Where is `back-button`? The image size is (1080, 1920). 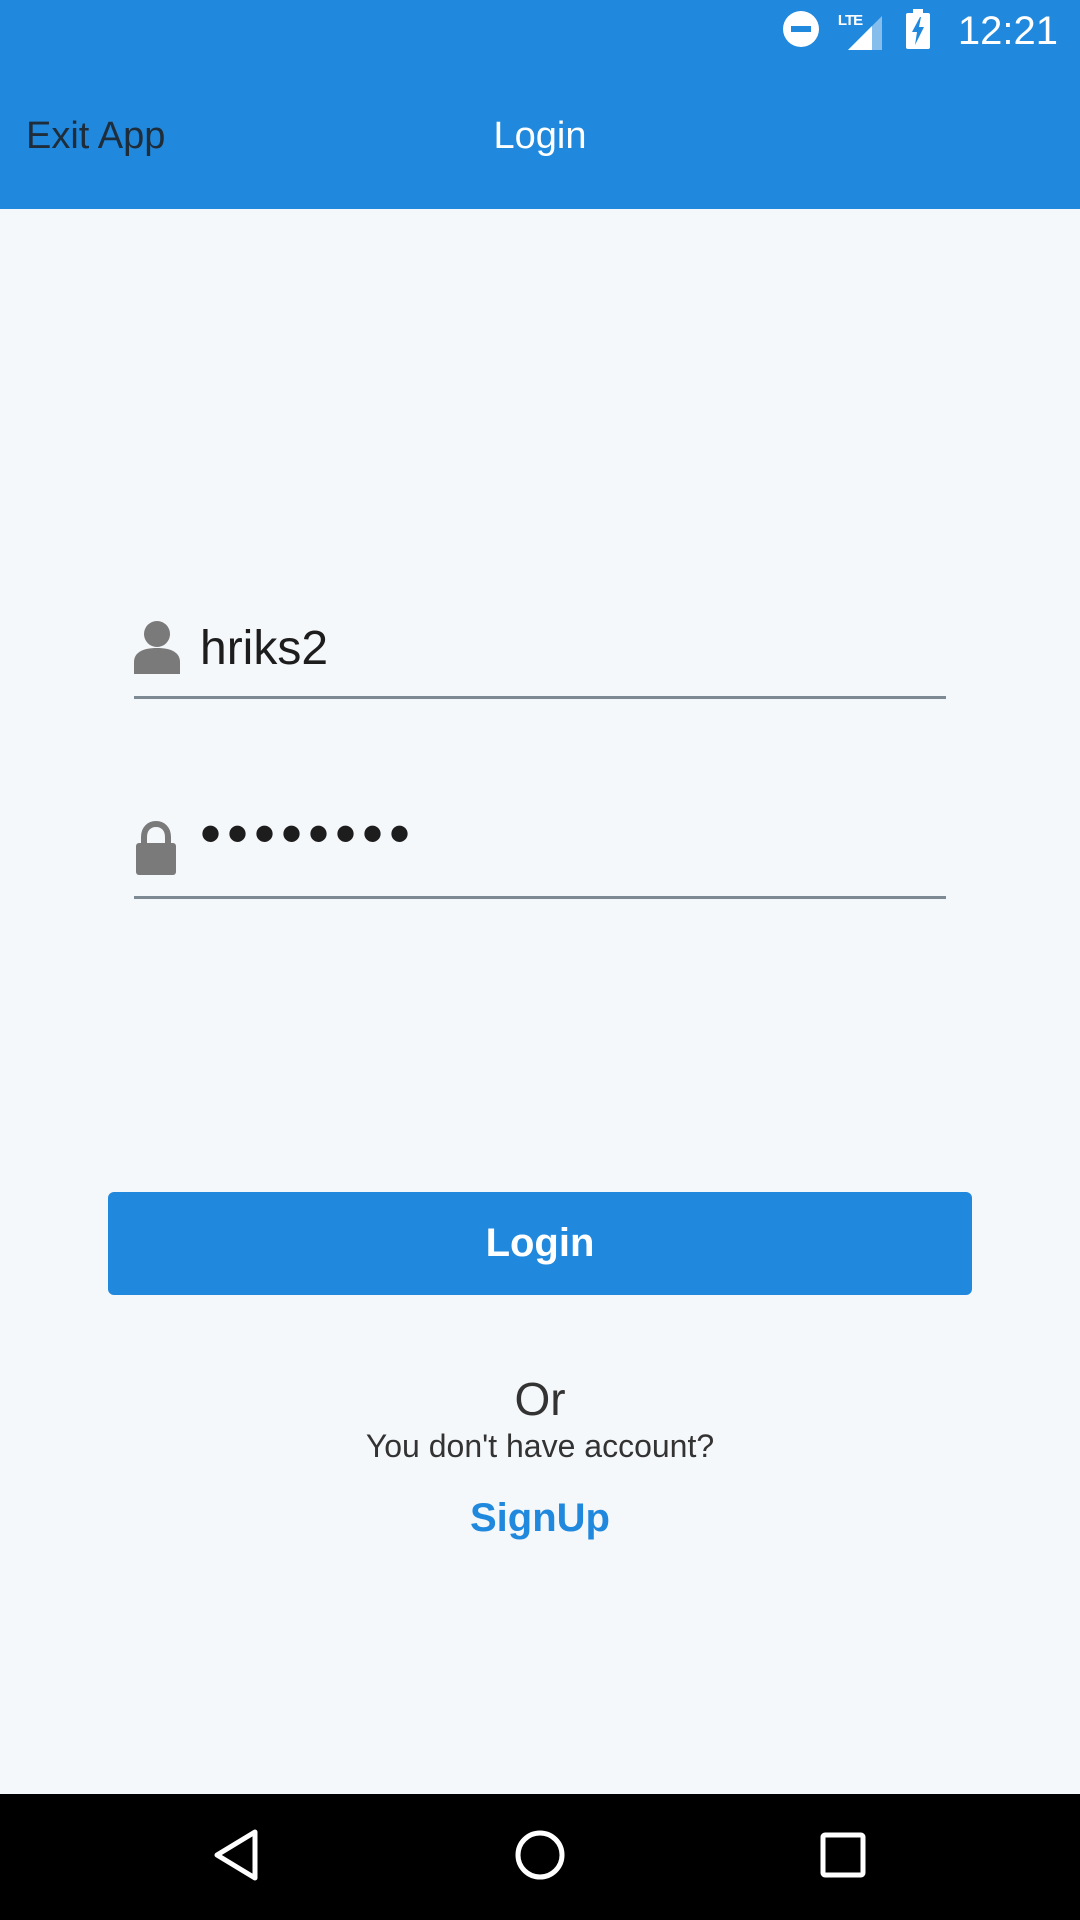 back-button is located at coordinates (236, 1857).